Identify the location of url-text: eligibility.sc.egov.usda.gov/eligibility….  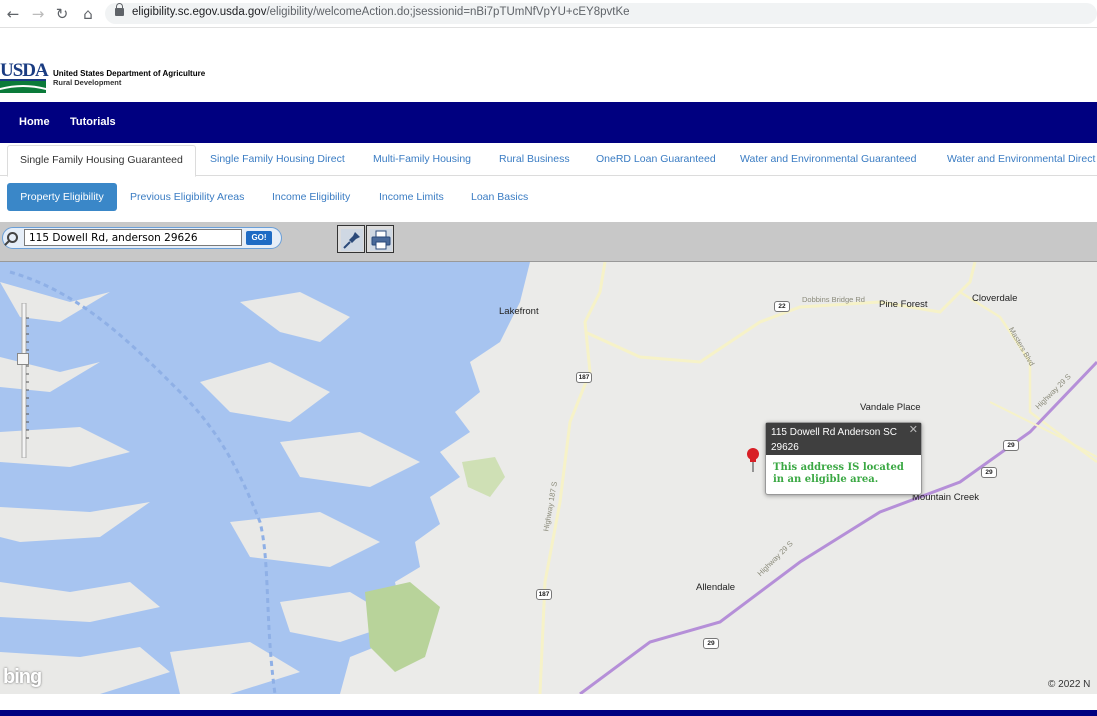
(381, 12).